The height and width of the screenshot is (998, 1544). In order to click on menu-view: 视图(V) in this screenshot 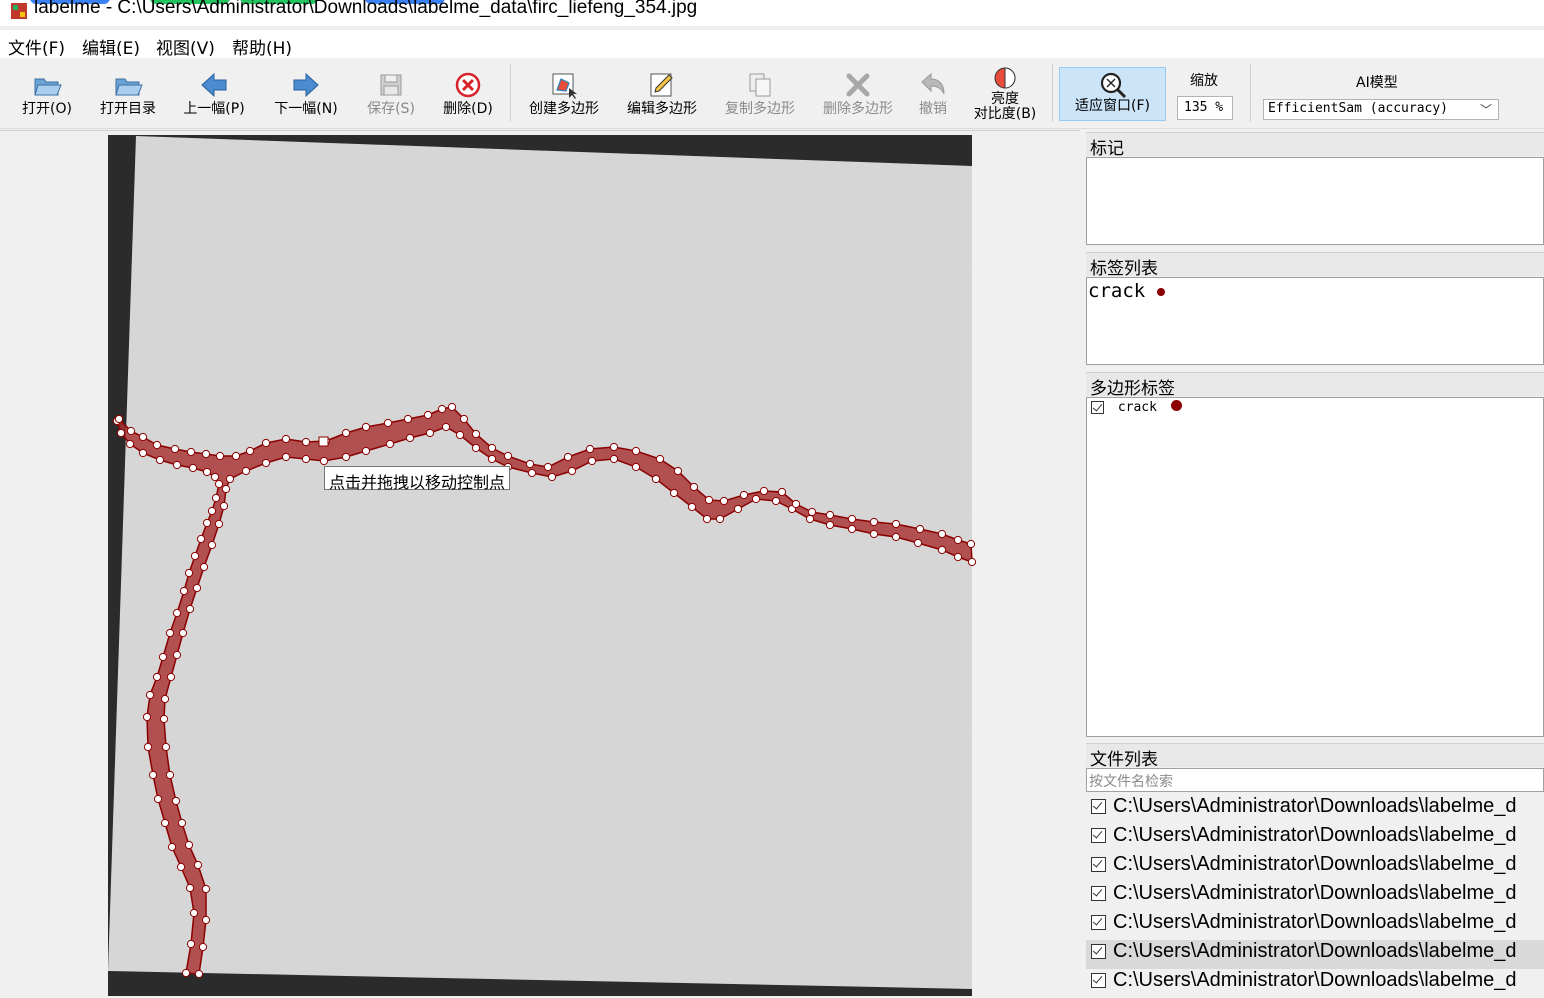, I will do `click(185, 46)`.